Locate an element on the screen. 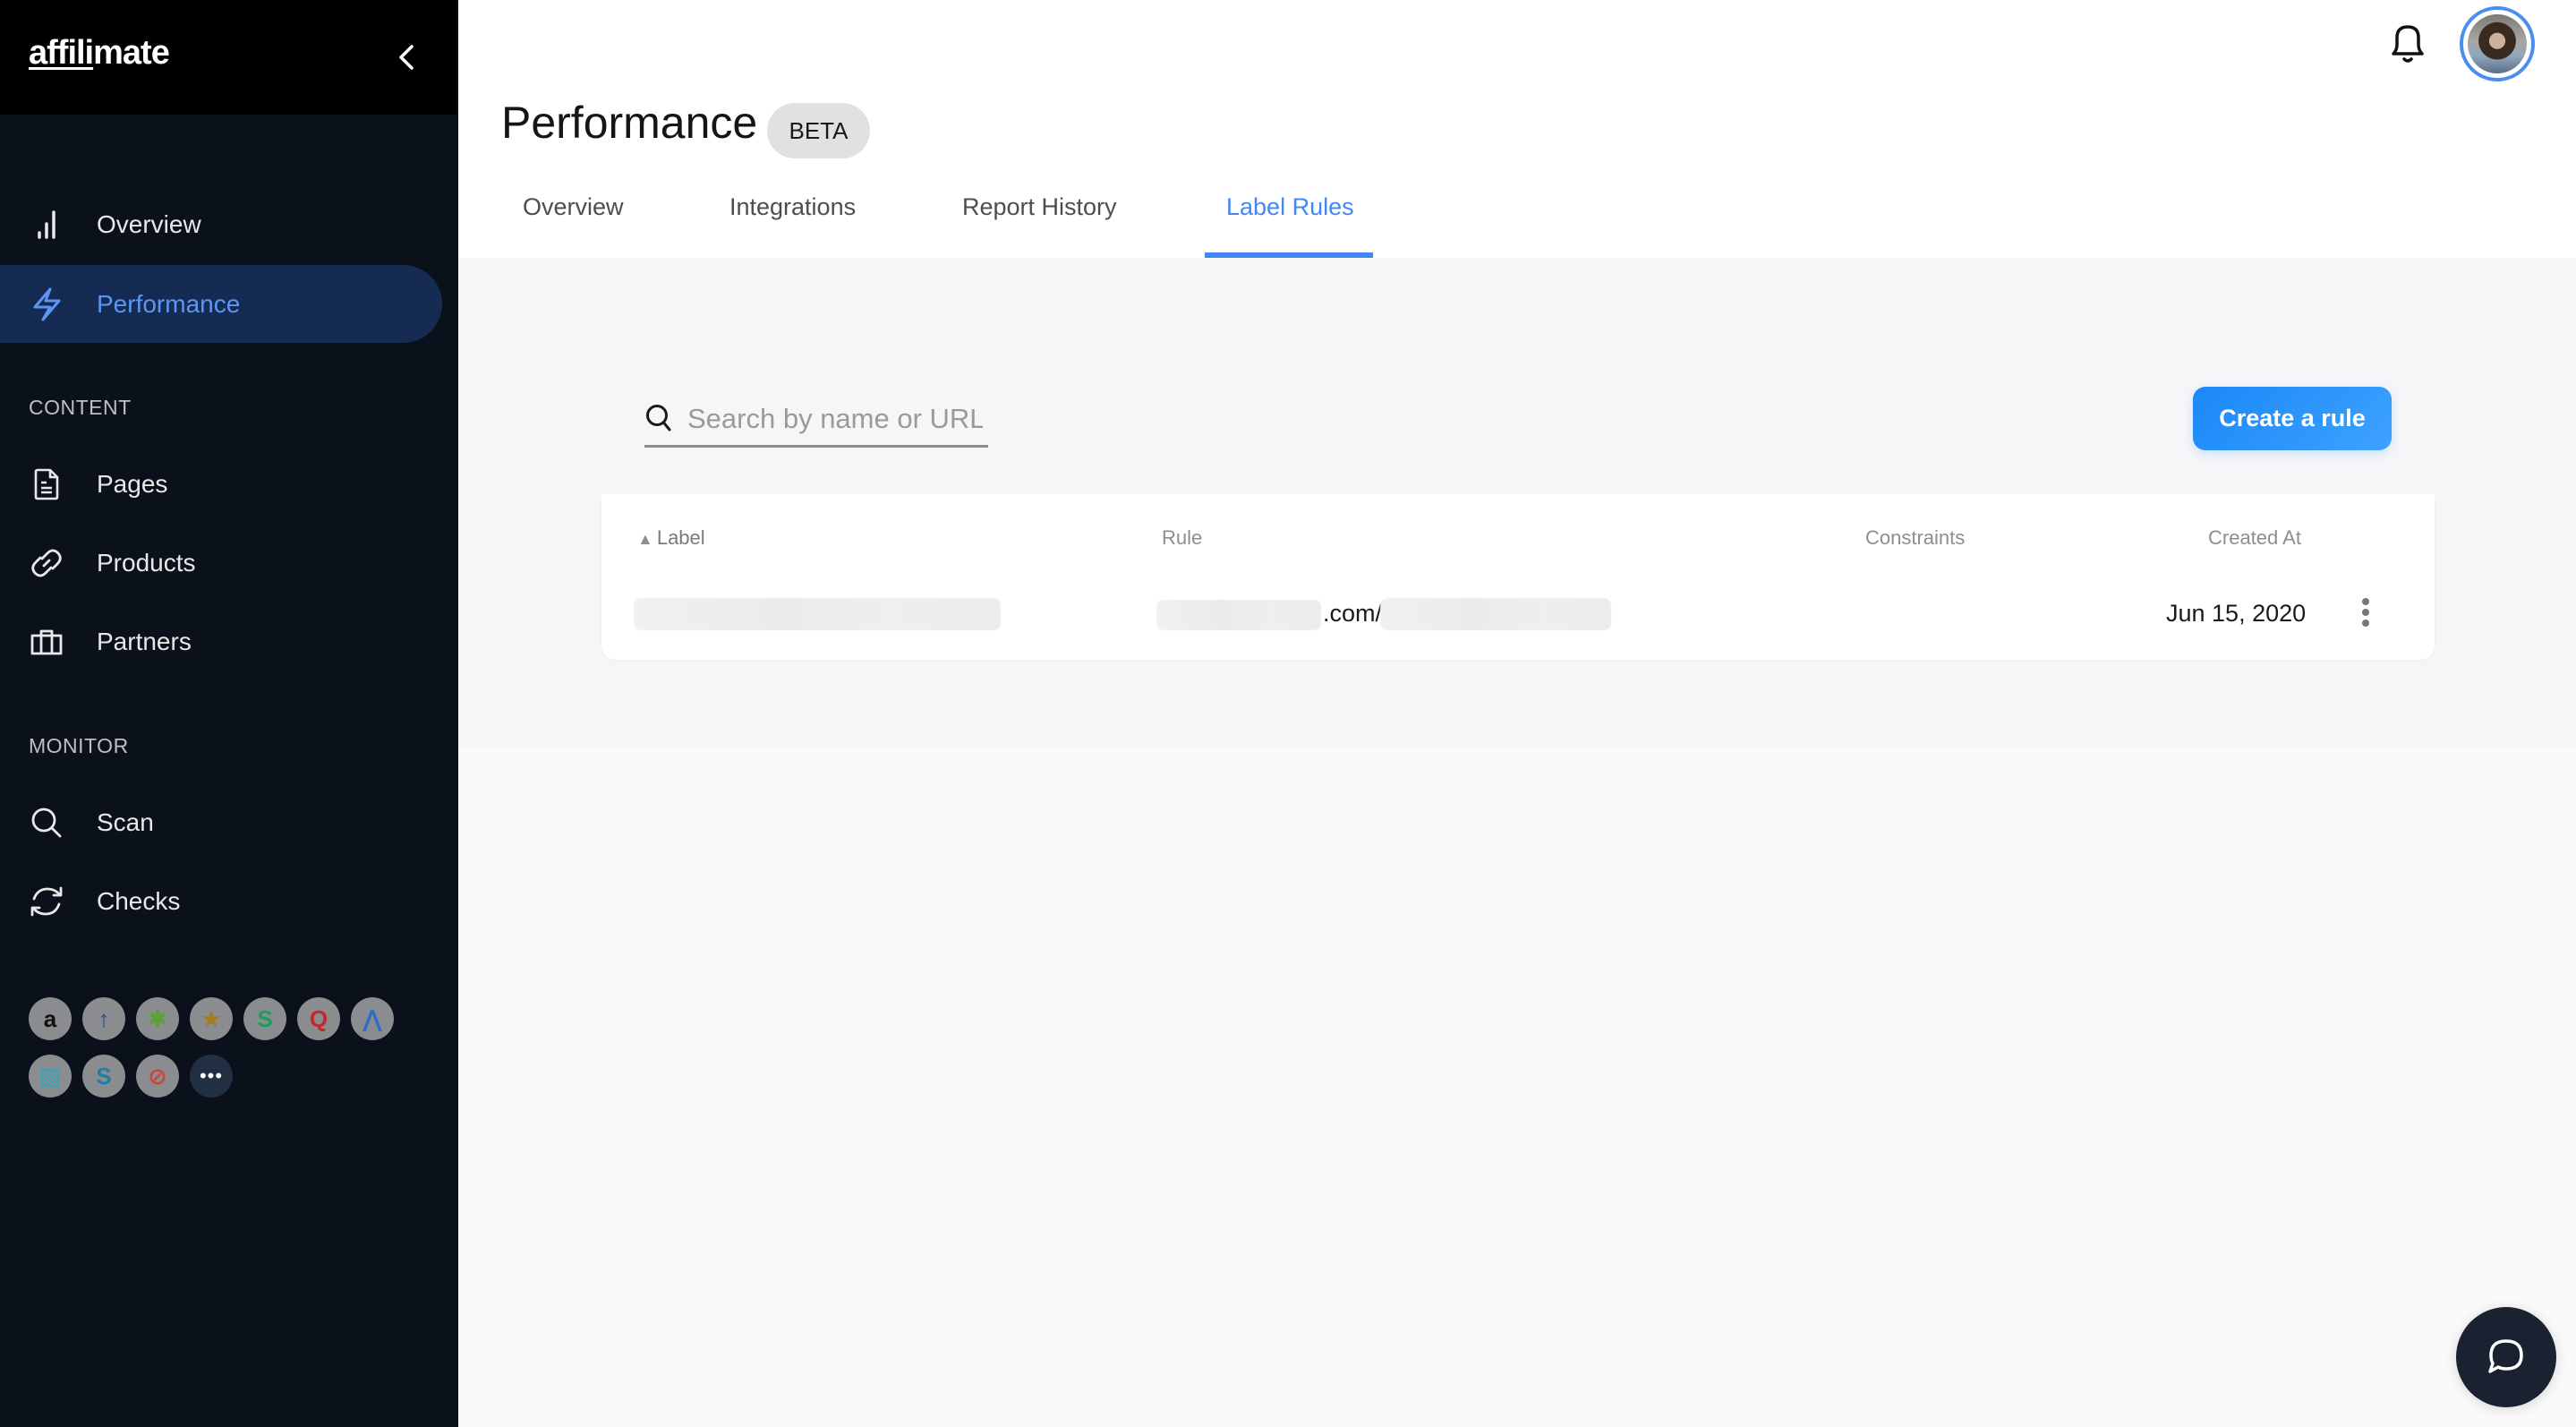 The width and height of the screenshot is (2576, 1427). rule-domain-suffix: .com/ is located at coordinates (1353, 614).